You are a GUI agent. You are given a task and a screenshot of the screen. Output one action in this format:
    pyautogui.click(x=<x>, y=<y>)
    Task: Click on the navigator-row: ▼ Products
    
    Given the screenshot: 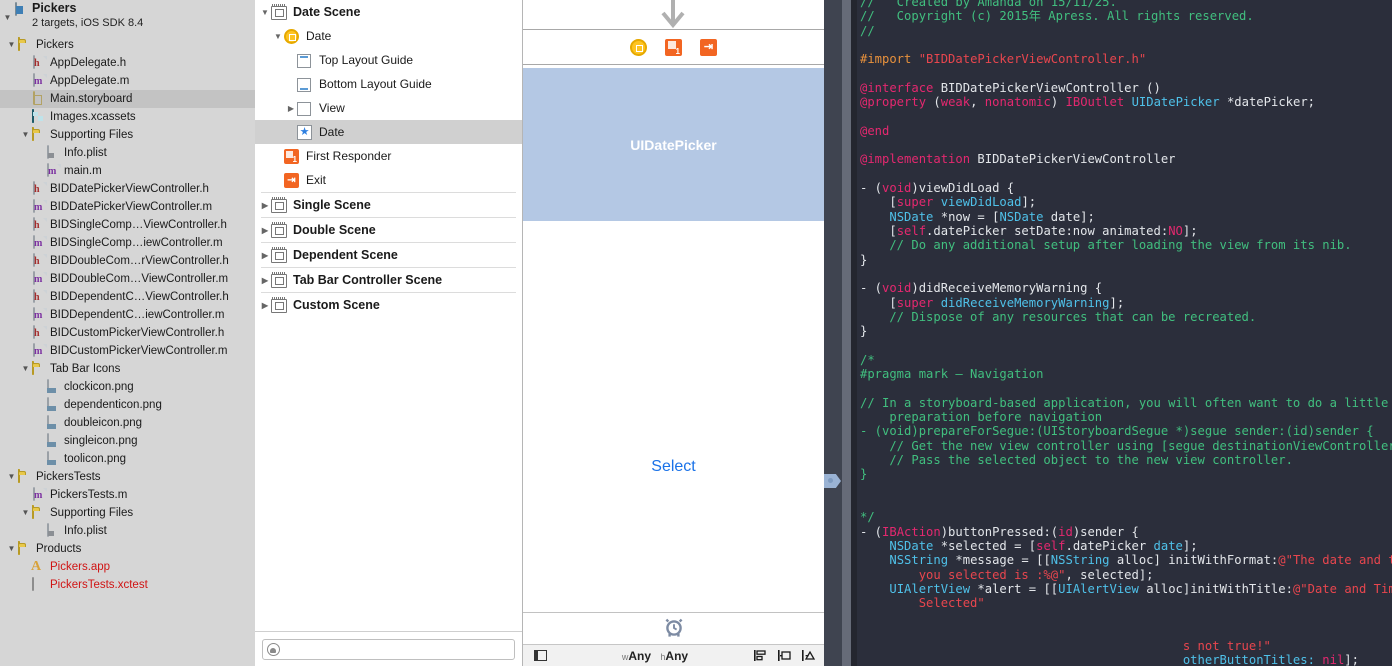 What is the action you would take?
    pyautogui.click(x=127, y=549)
    